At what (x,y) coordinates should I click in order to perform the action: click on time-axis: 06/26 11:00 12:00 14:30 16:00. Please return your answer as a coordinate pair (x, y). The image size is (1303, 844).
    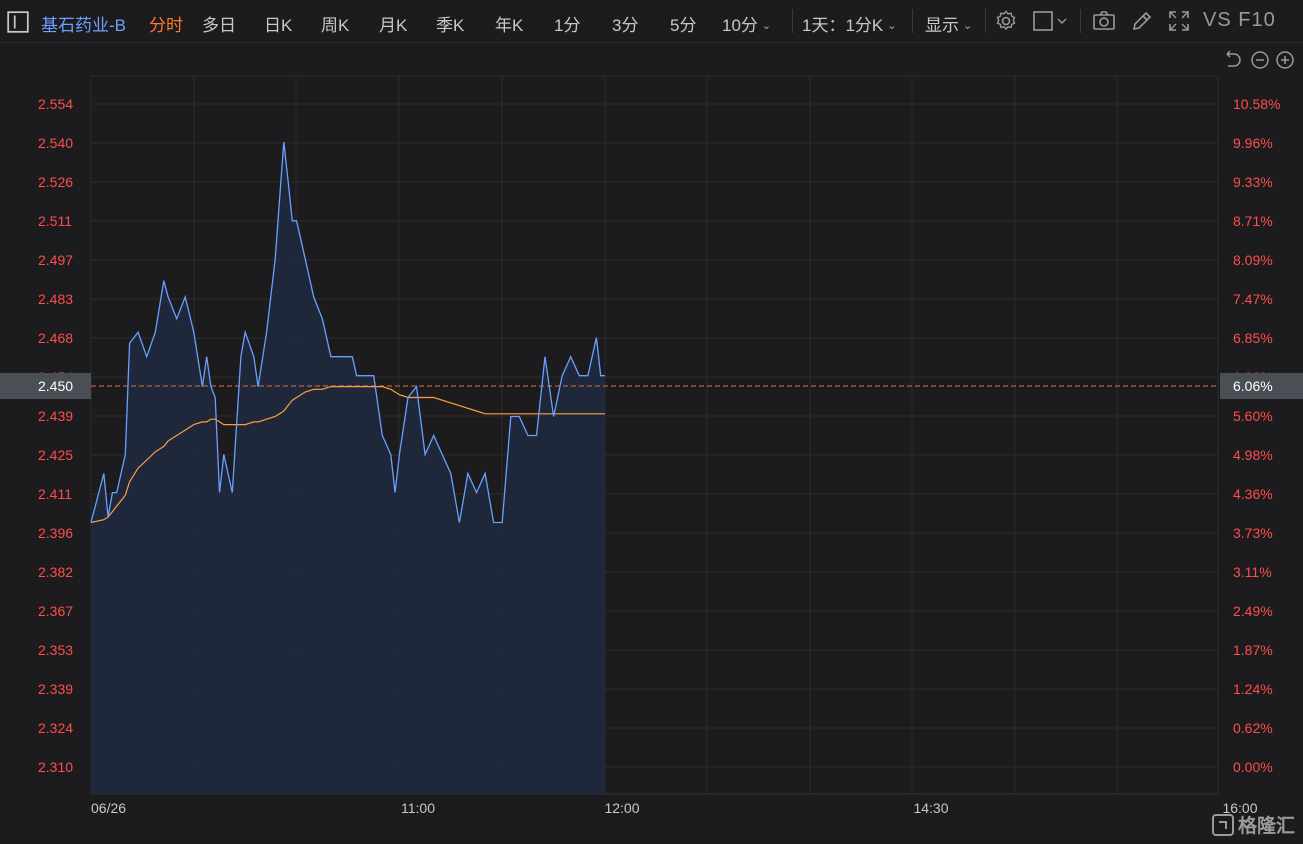
    Looking at the image, I should click on (674, 808).